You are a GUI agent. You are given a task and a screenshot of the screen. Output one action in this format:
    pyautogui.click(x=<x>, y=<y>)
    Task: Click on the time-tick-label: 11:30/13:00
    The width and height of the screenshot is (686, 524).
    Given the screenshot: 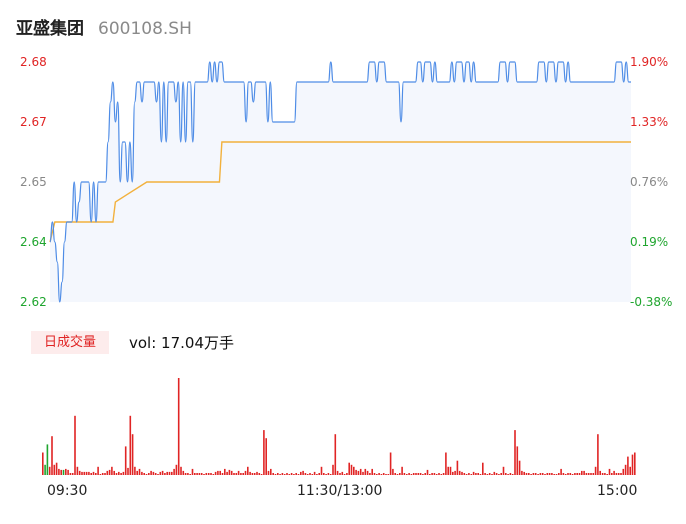 What is the action you would take?
    pyautogui.click(x=339, y=491)
    